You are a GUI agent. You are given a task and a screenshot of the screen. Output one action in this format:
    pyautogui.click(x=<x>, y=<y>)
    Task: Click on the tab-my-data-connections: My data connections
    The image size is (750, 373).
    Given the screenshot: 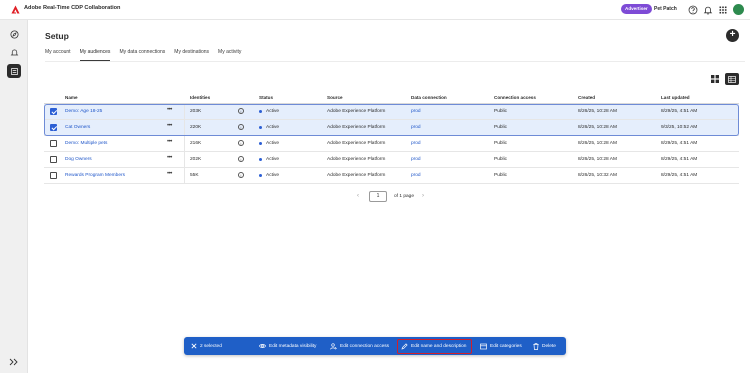 What is the action you would take?
    pyautogui.click(x=142, y=55)
    